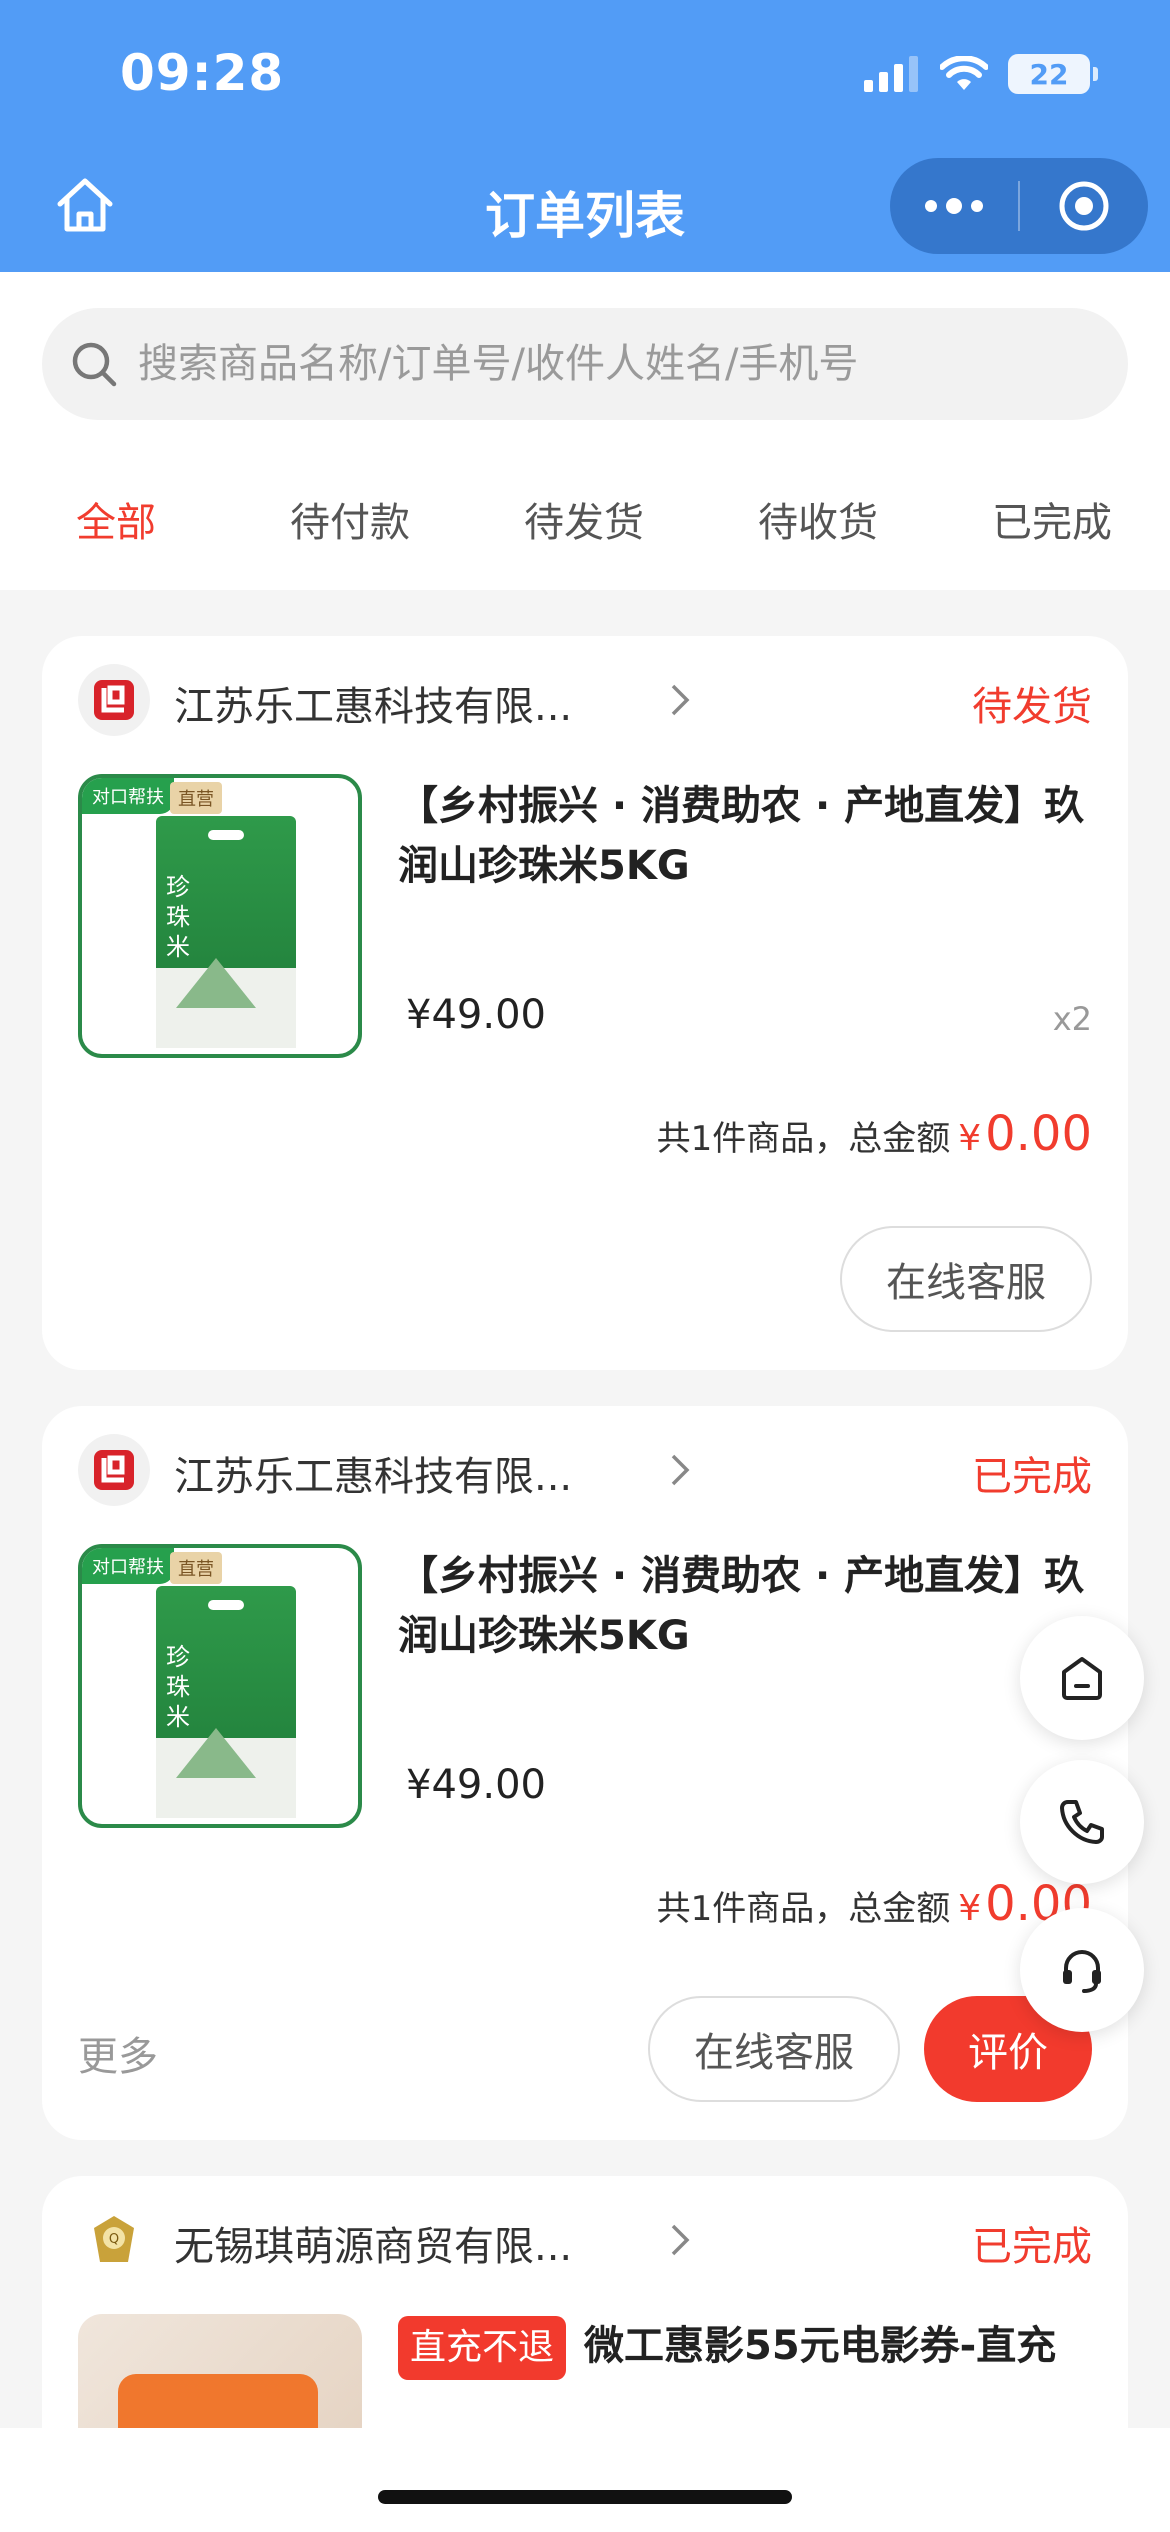 The width and height of the screenshot is (1170, 2532). I want to click on tab-pending-shipment: 待发货, so click(584, 519).